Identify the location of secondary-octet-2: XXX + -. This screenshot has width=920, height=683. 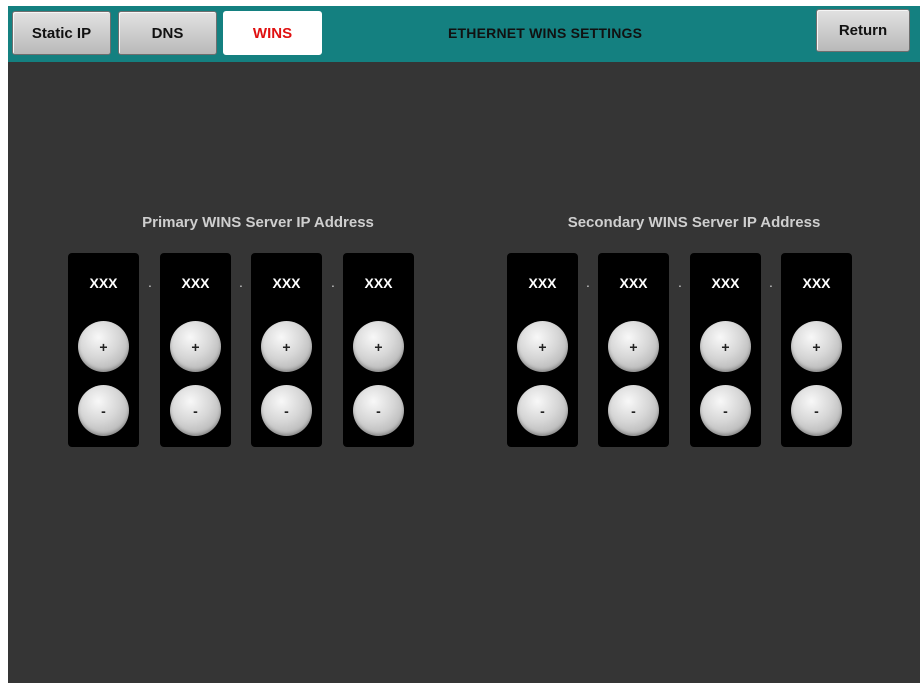
(633, 350).